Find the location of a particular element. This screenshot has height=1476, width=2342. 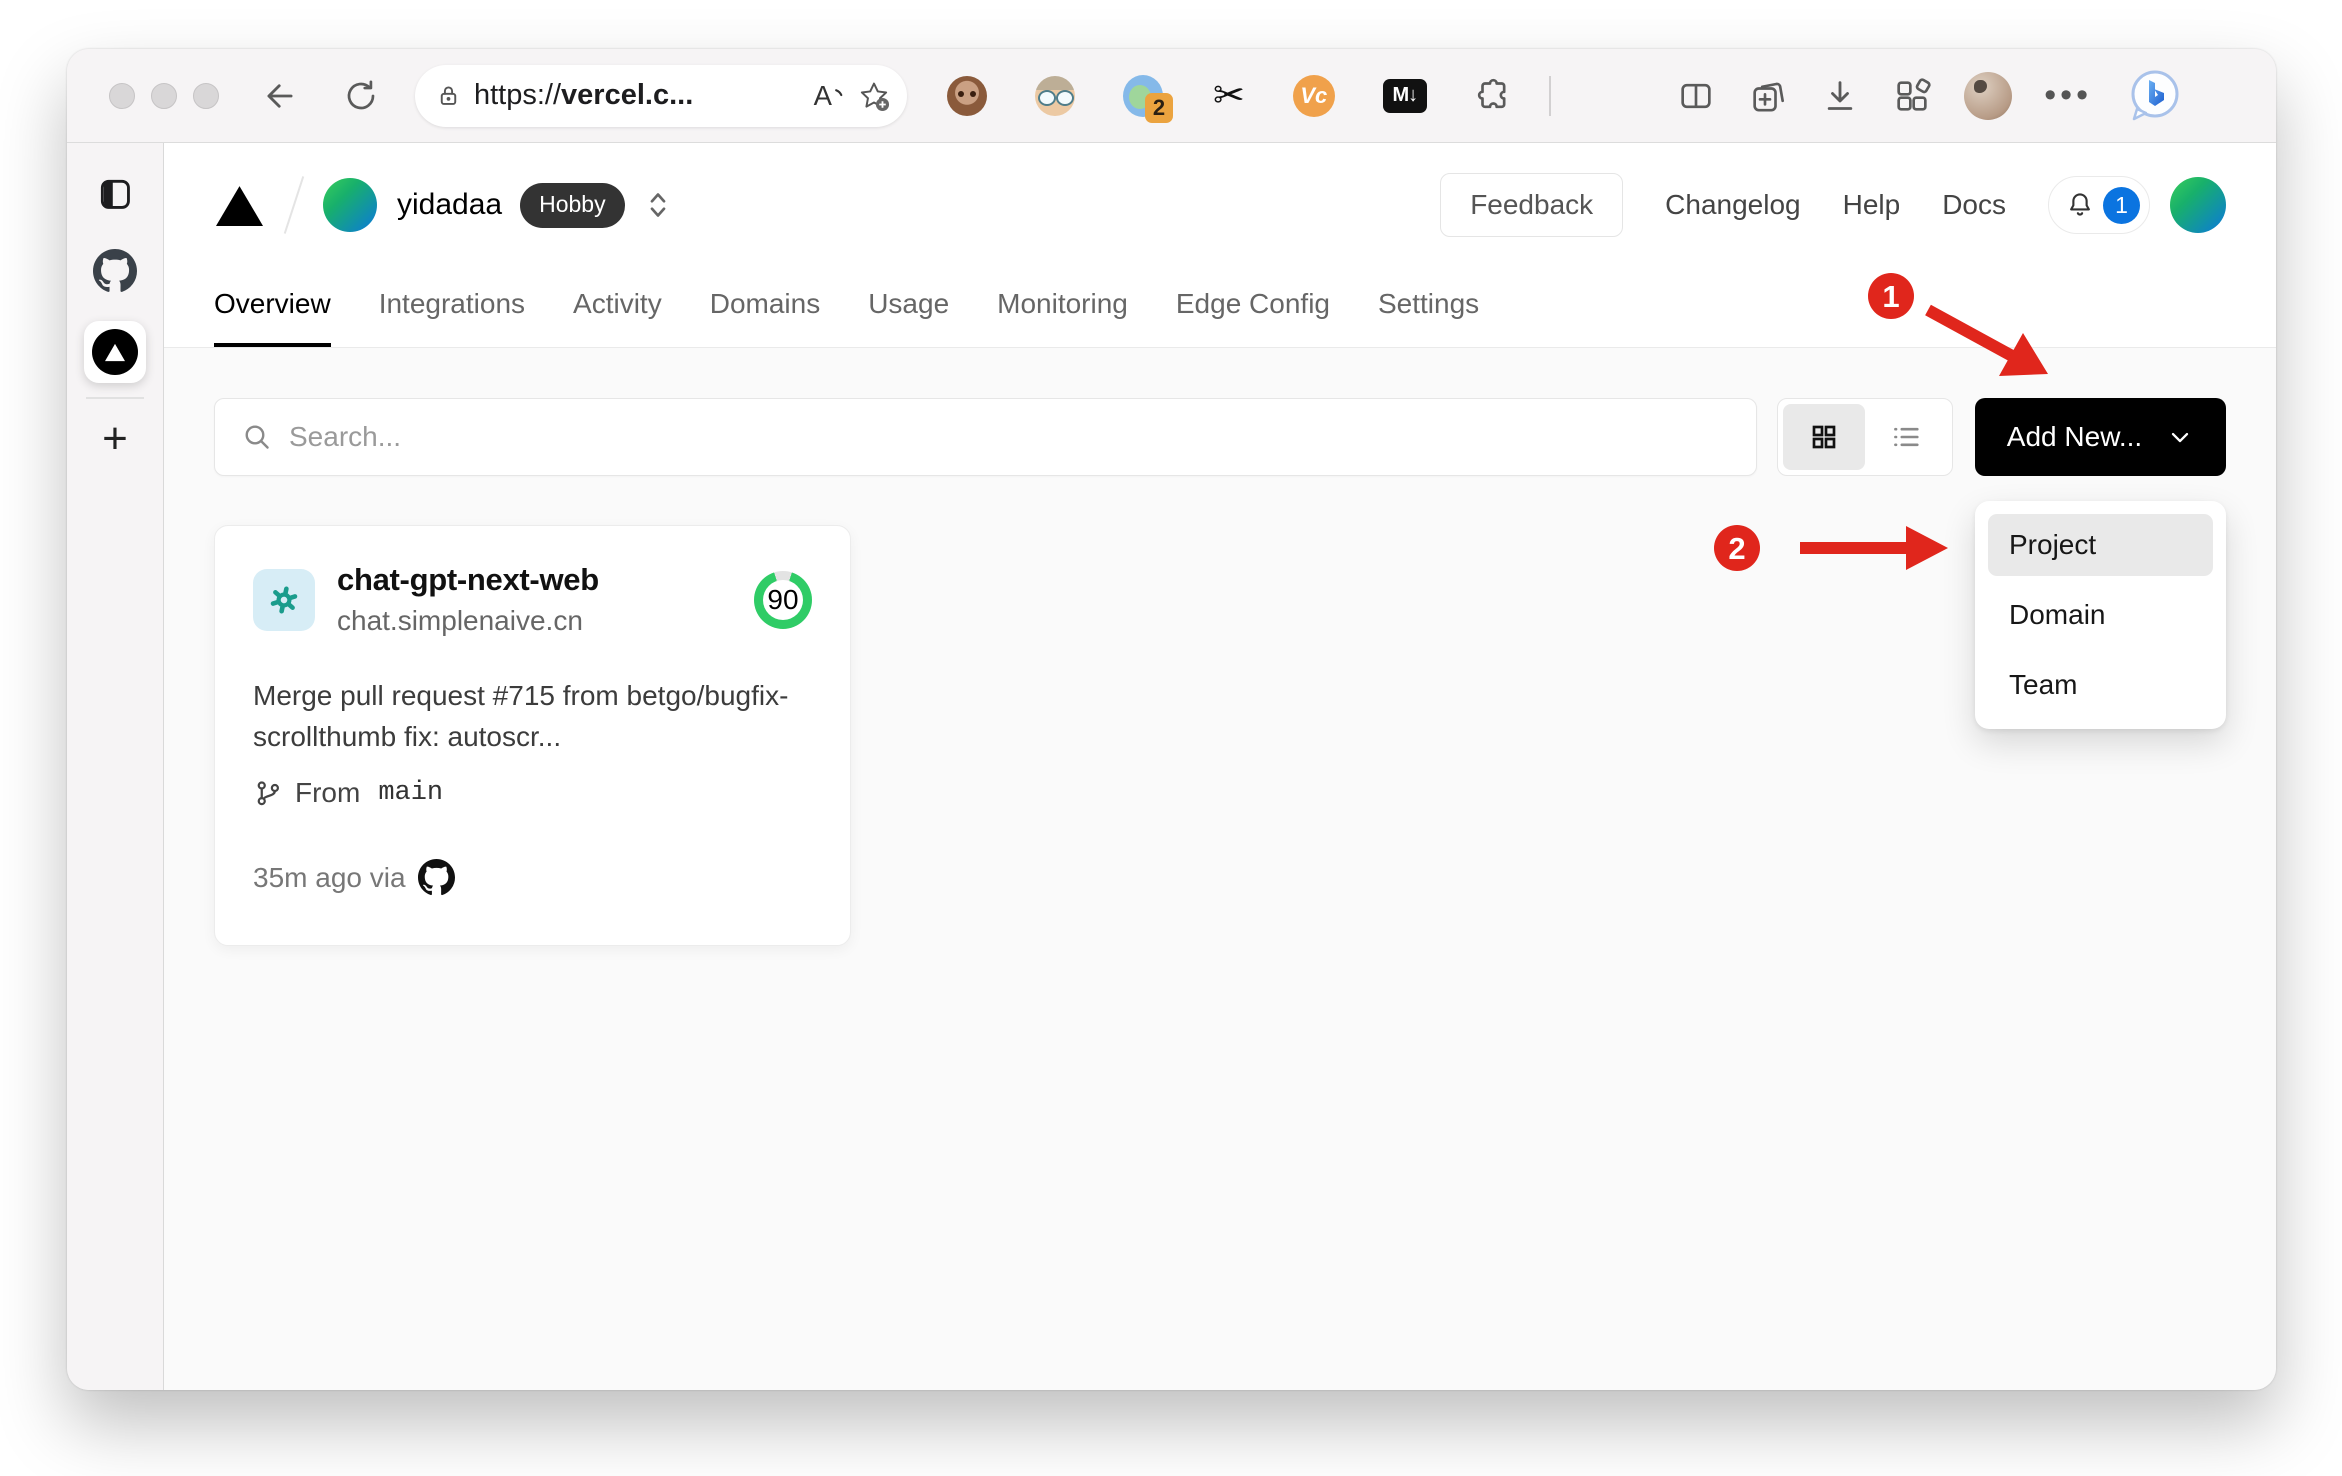

grid-view-button is located at coordinates (1824, 437).